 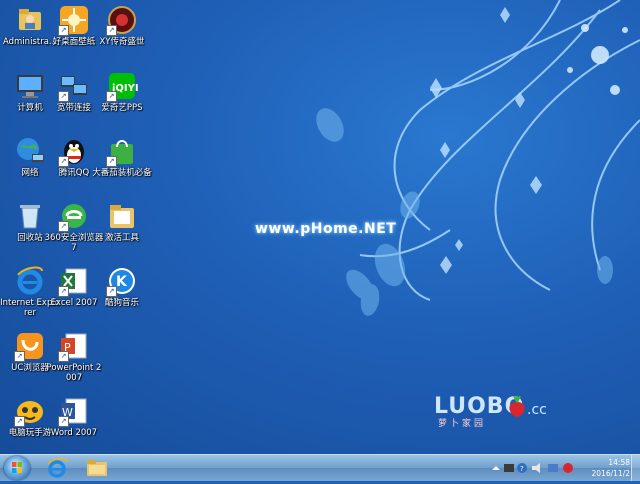 I want to click on network-tray-icon, so click(x=553, y=468).